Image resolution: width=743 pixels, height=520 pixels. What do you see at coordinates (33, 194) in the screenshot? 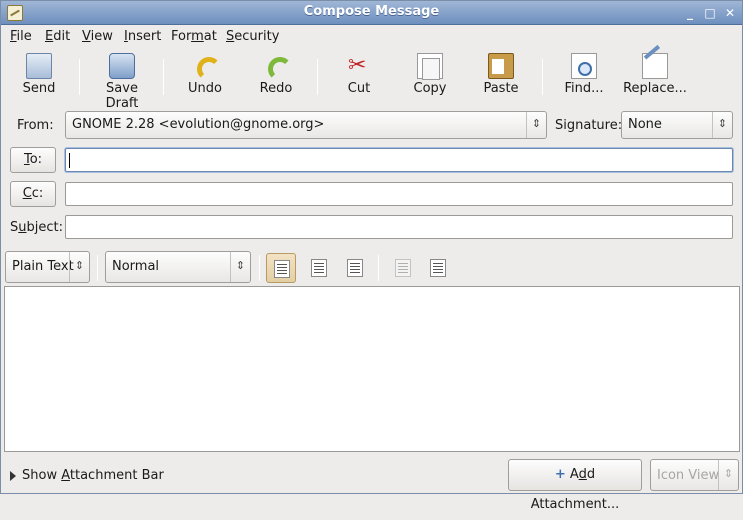
I see `cc-button: Cc:` at bounding box center [33, 194].